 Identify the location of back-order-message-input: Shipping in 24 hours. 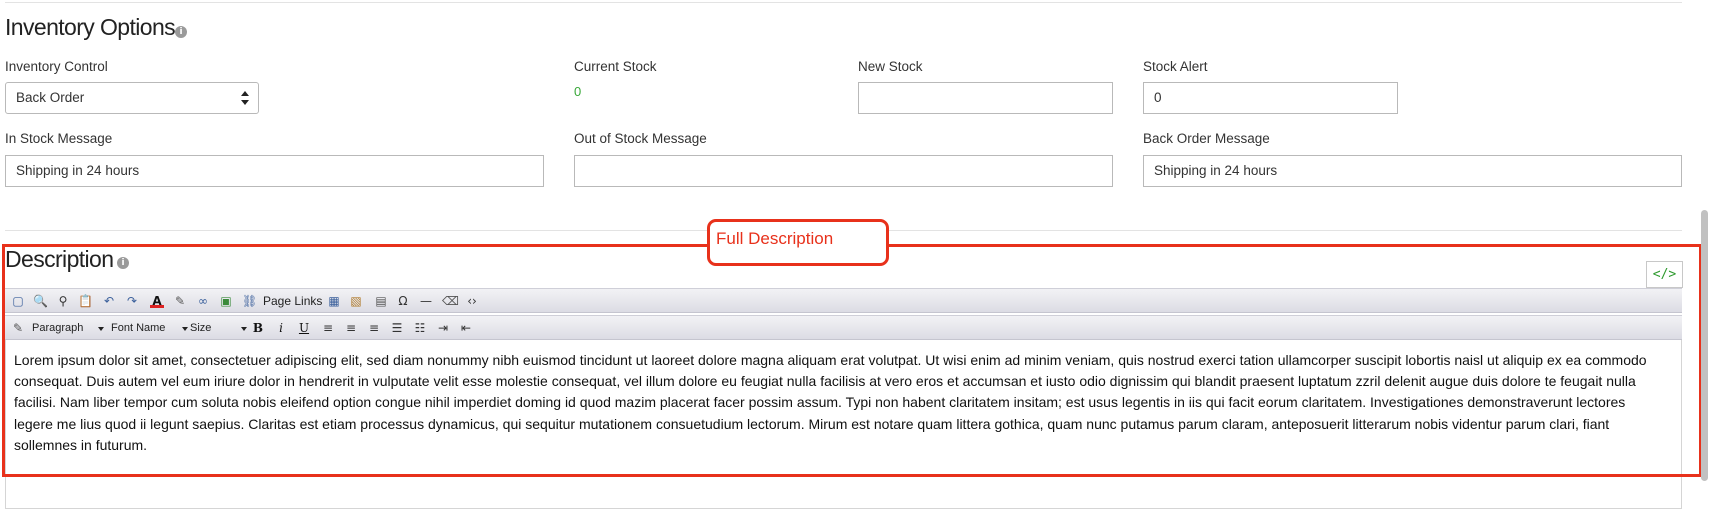
(1412, 171).